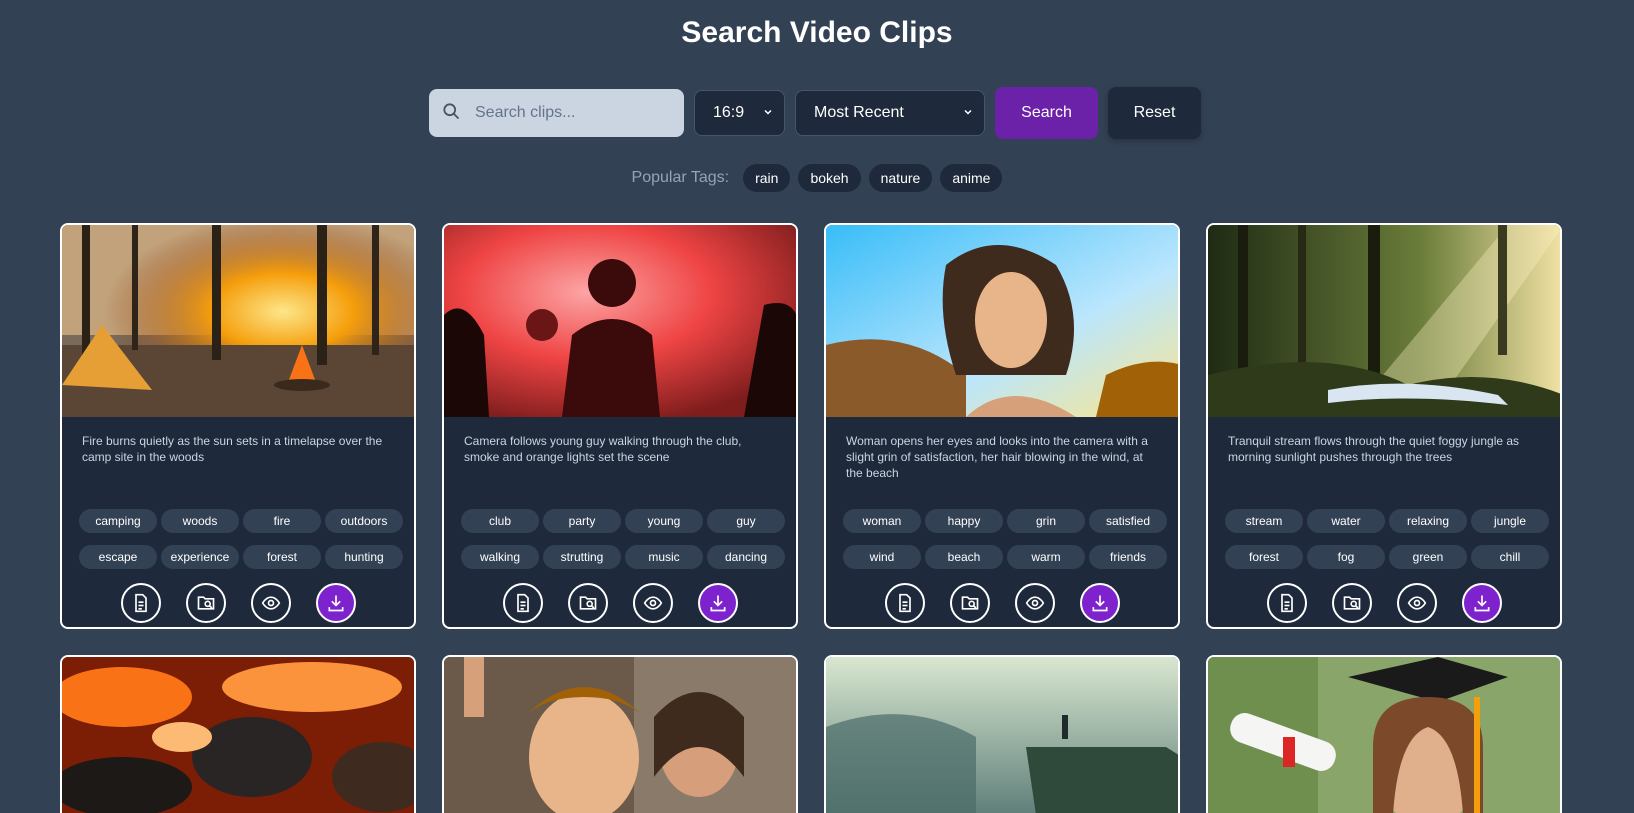  What do you see at coordinates (570, 113) in the screenshot?
I see `search-input` at bounding box center [570, 113].